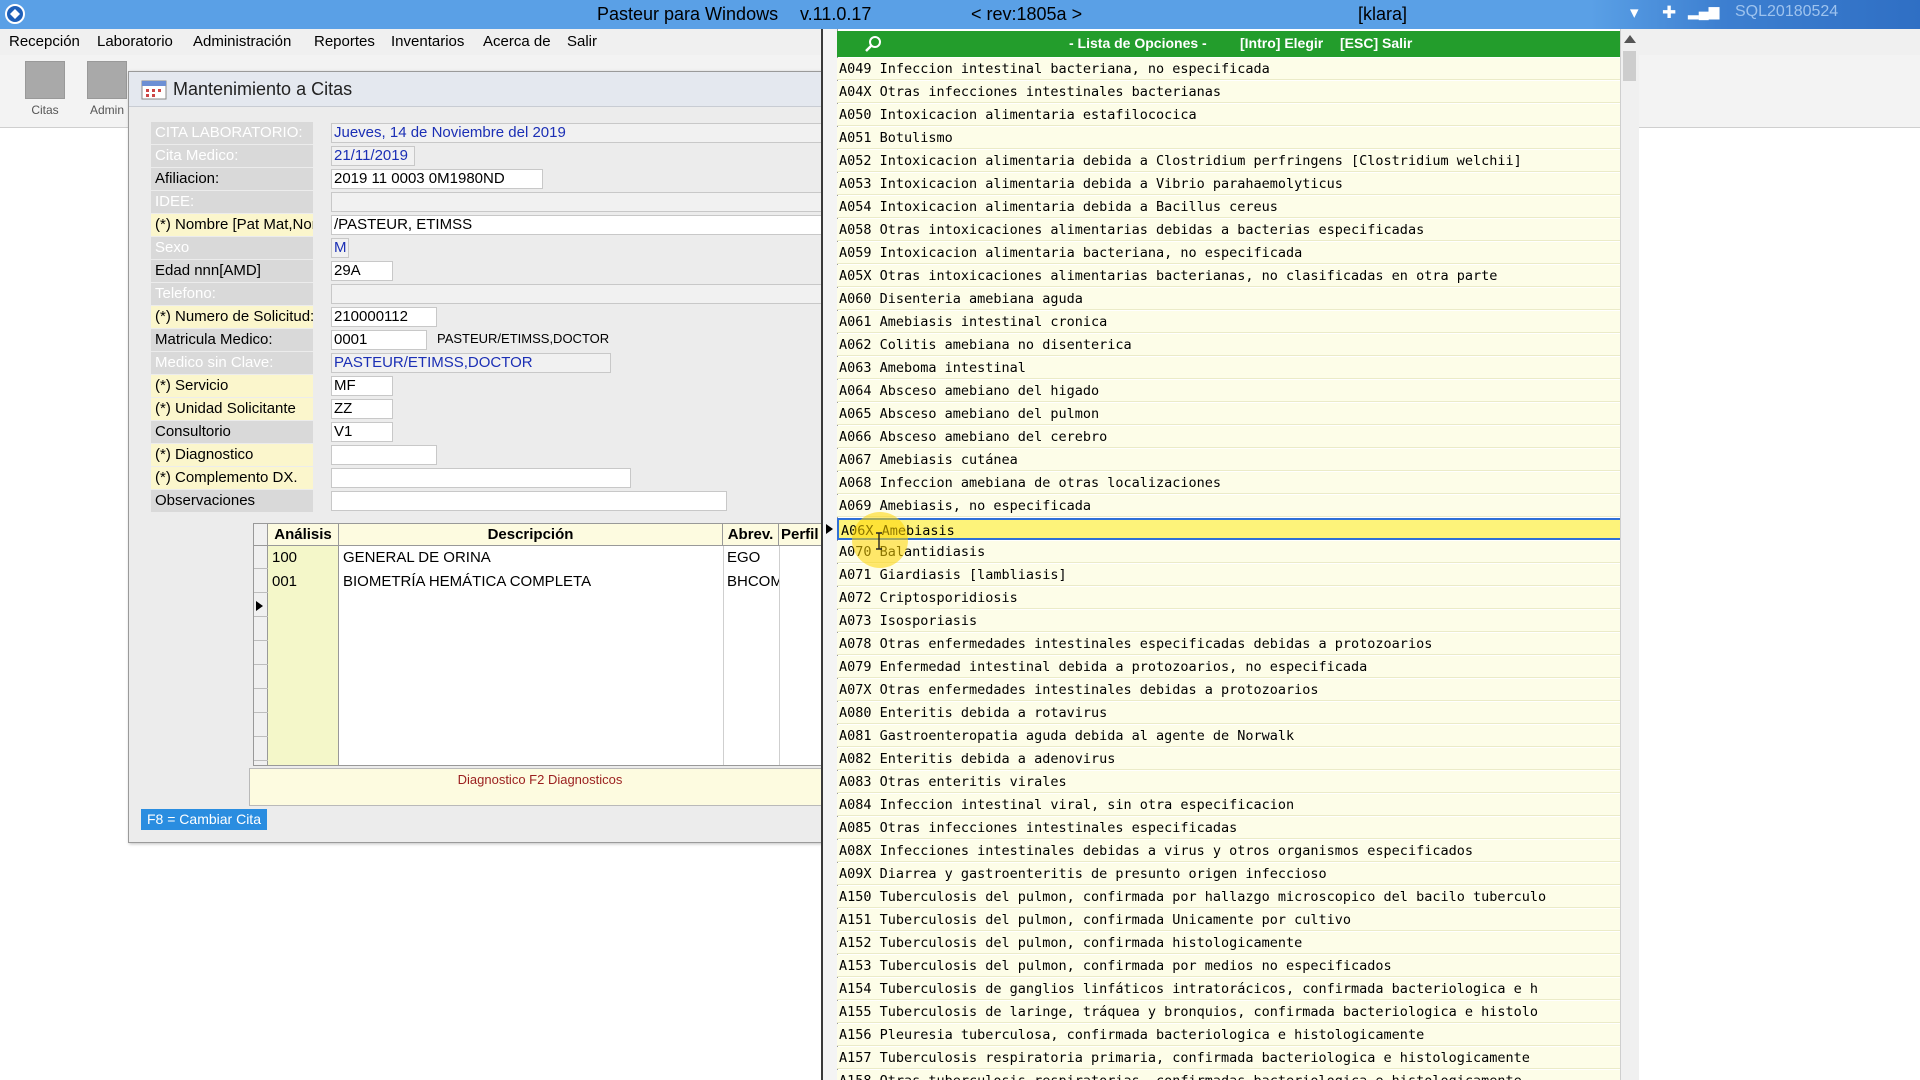  I want to click on col-header-descripcion: Descripción, so click(531, 535).